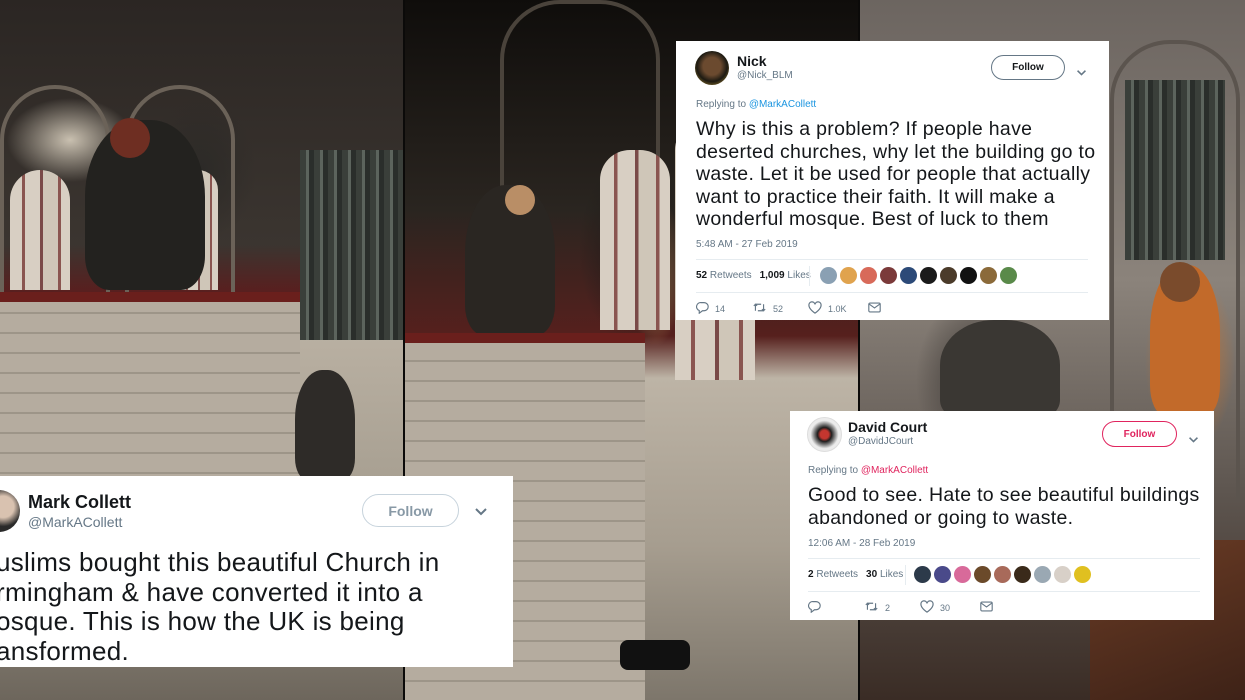  I want to click on likes-count: 30, so click(872, 574).